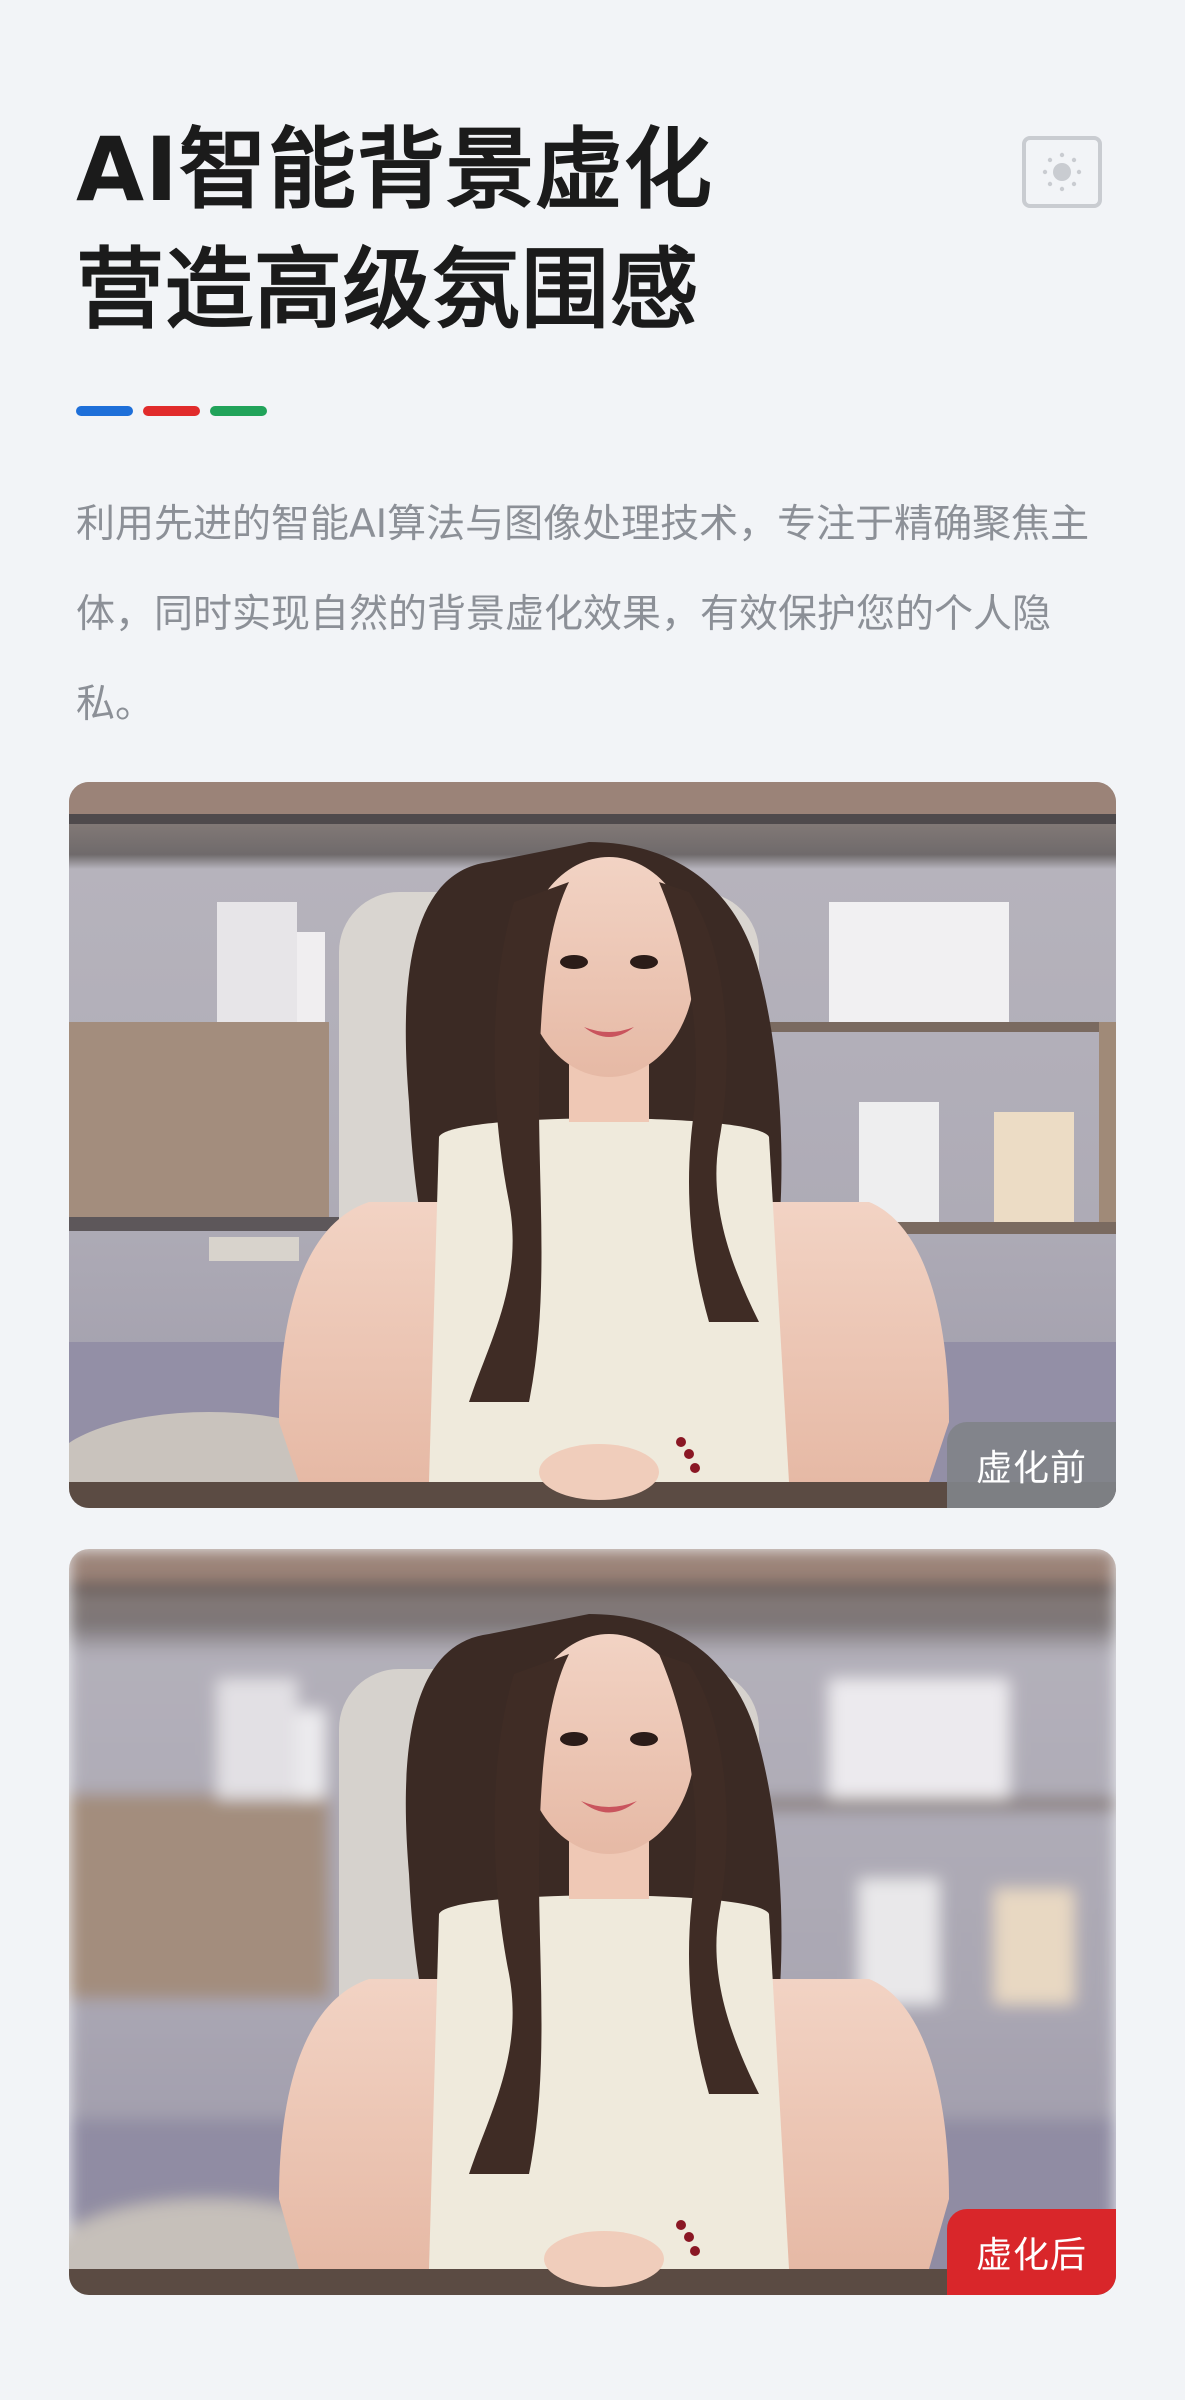 This screenshot has width=1185, height=2400. I want to click on after-blur-badge: 虚化后, so click(1031, 2252).